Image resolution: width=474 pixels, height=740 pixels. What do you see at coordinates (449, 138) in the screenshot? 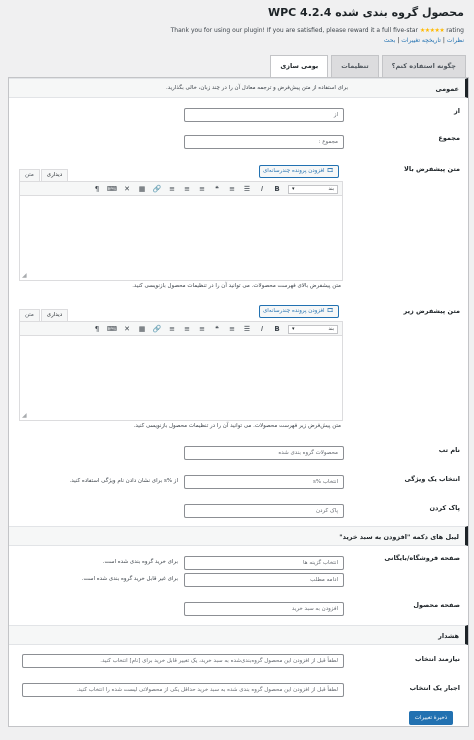
I see `total-label: مجموع` at bounding box center [449, 138].